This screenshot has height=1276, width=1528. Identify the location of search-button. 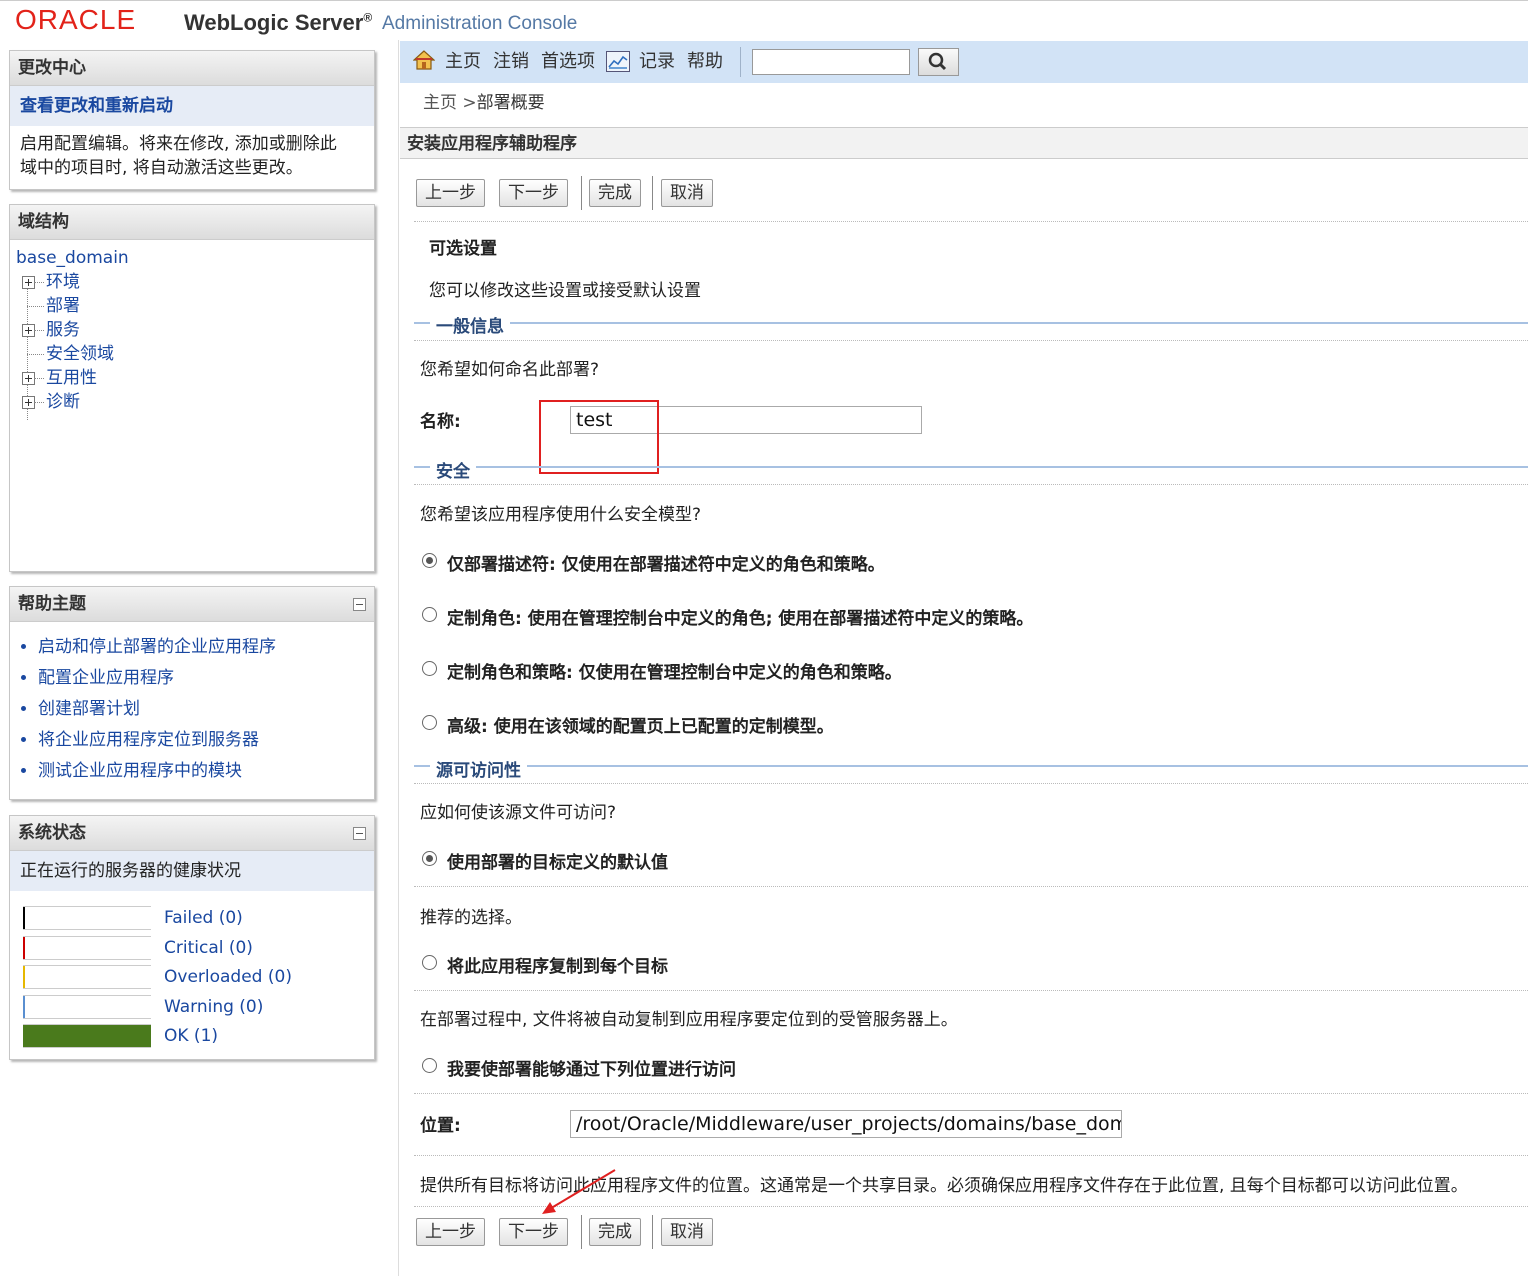
(938, 62).